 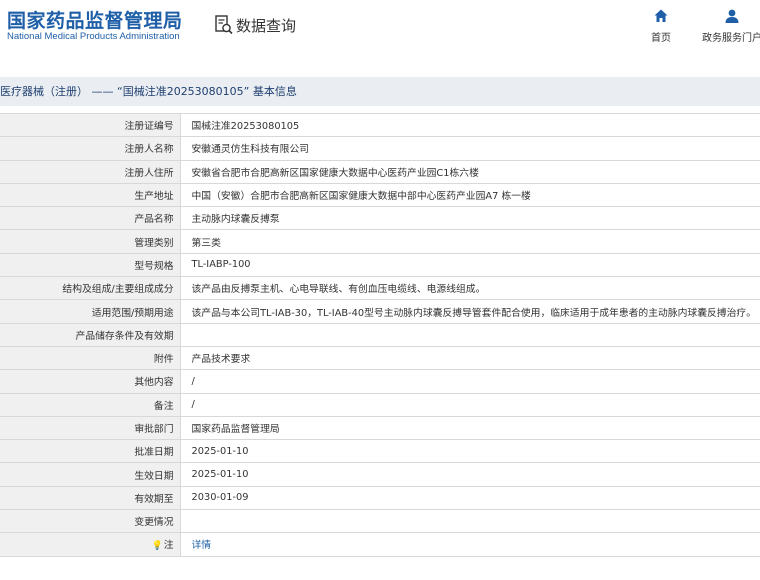 I want to click on table-row: 注册证编号 国械注准20253080105, so click(x=380, y=125).